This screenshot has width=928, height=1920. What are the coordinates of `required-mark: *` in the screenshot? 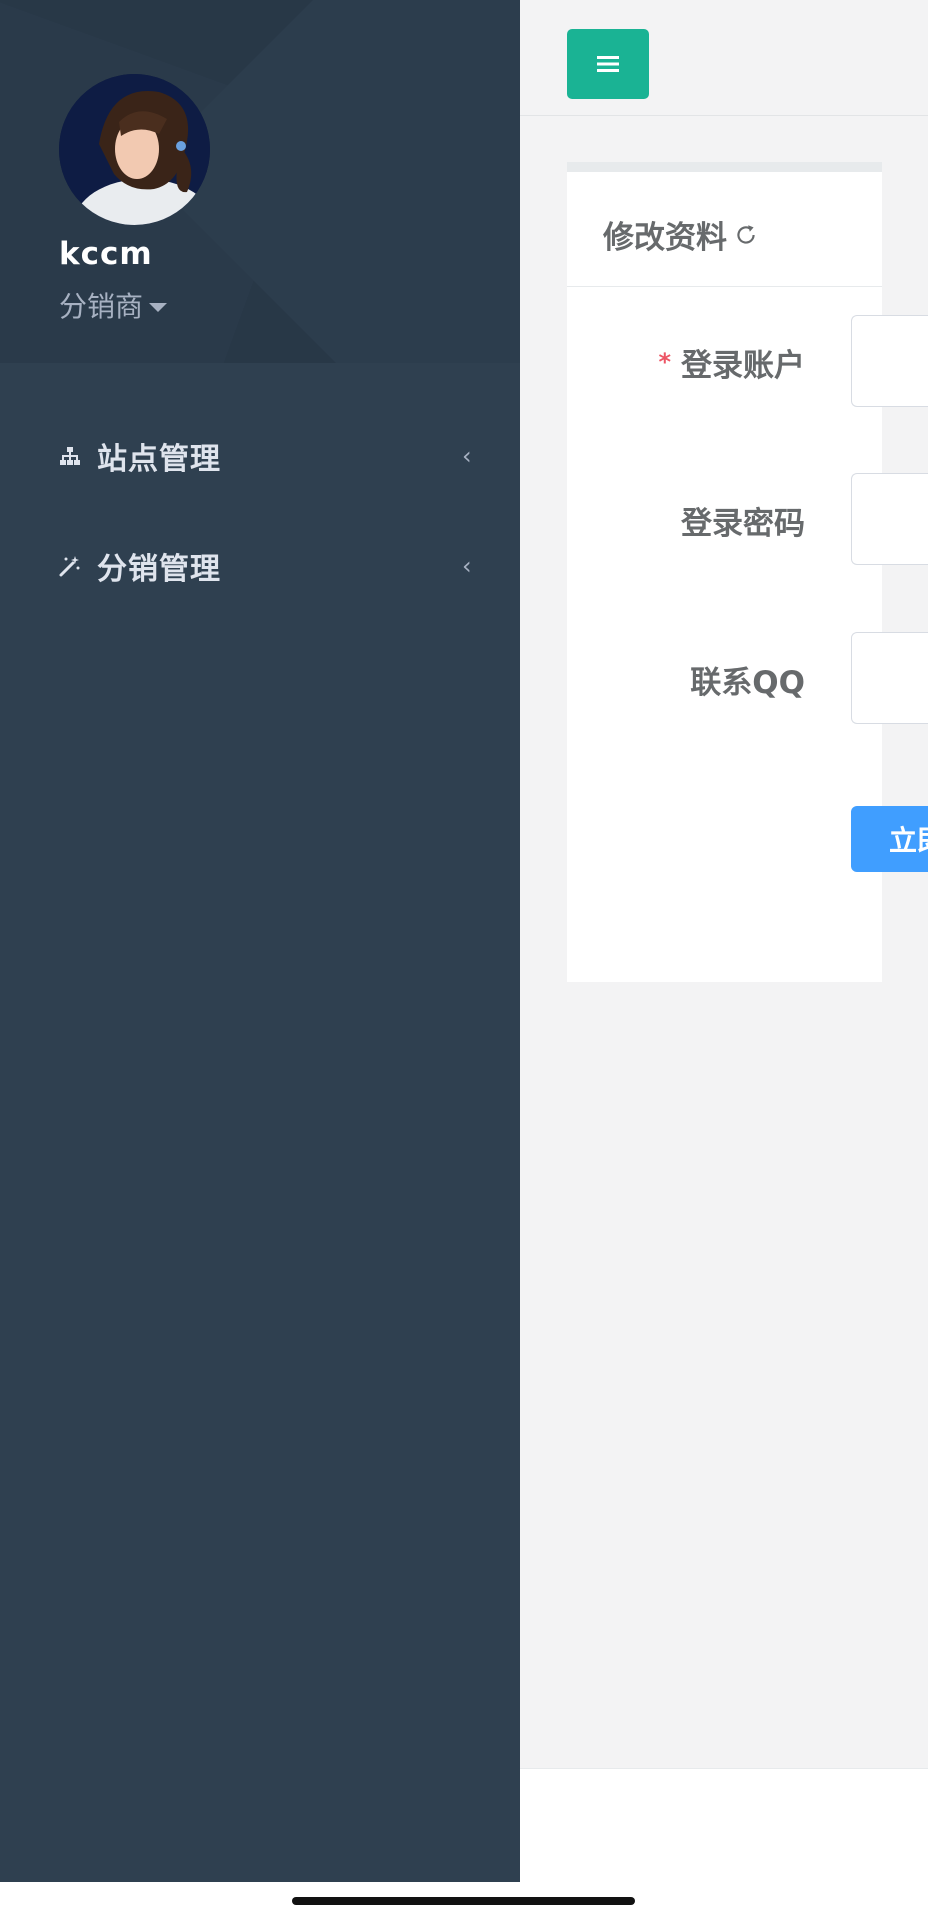 It's located at (664, 362).